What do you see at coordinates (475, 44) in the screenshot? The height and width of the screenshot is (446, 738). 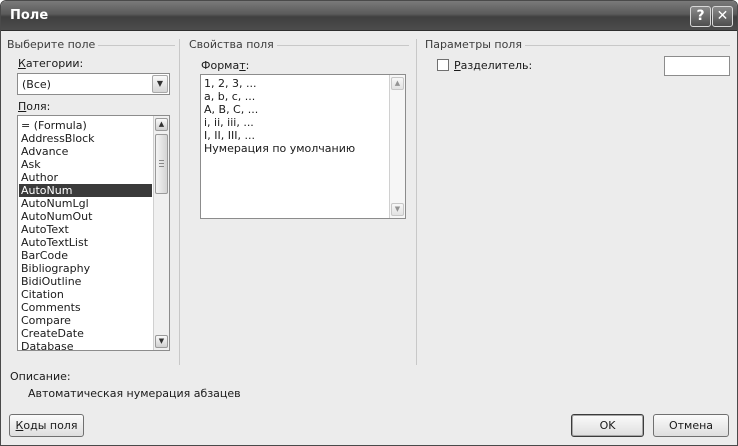 I see `field-options-group-label: Параметры поля` at bounding box center [475, 44].